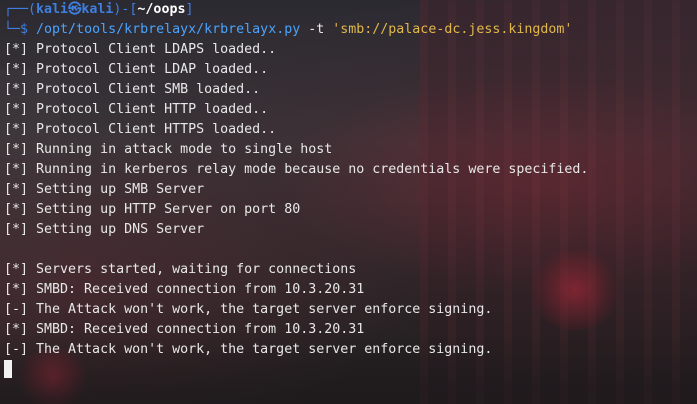 This screenshot has height=404, width=697. I want to click on command-flag: -t, so click(316, 29).